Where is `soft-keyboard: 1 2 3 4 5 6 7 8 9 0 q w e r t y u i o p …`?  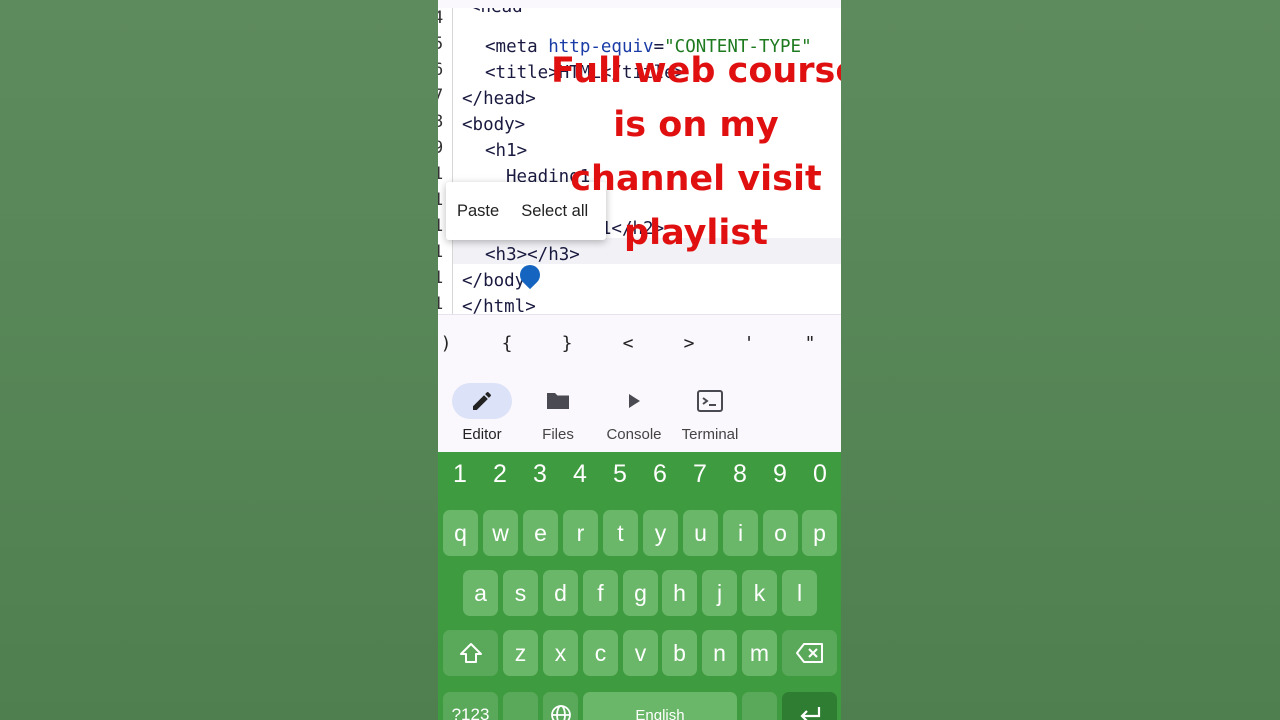 soft-keyboard: 1 2 3 4 5 6 7 8 9 0 q w e r t y u i o p … is located at coordinates (639, 586).